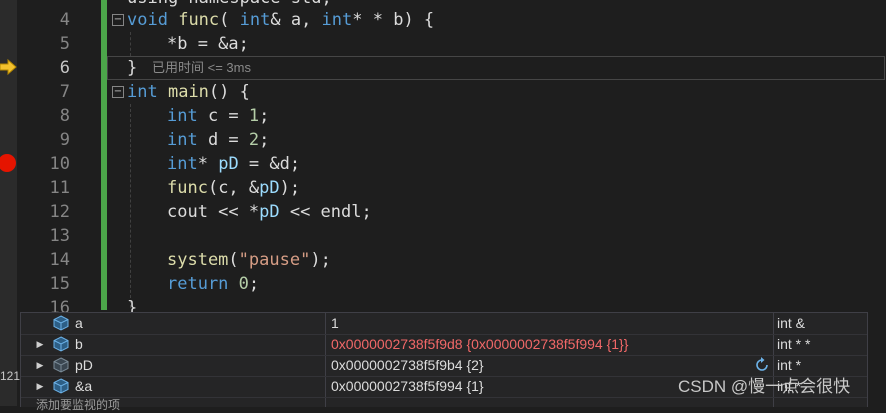 The width and height of the screenshot is (886, 413). Describe the element at coordinates (59, 284) in the screenshot. I see `line-number: 15` at that location.